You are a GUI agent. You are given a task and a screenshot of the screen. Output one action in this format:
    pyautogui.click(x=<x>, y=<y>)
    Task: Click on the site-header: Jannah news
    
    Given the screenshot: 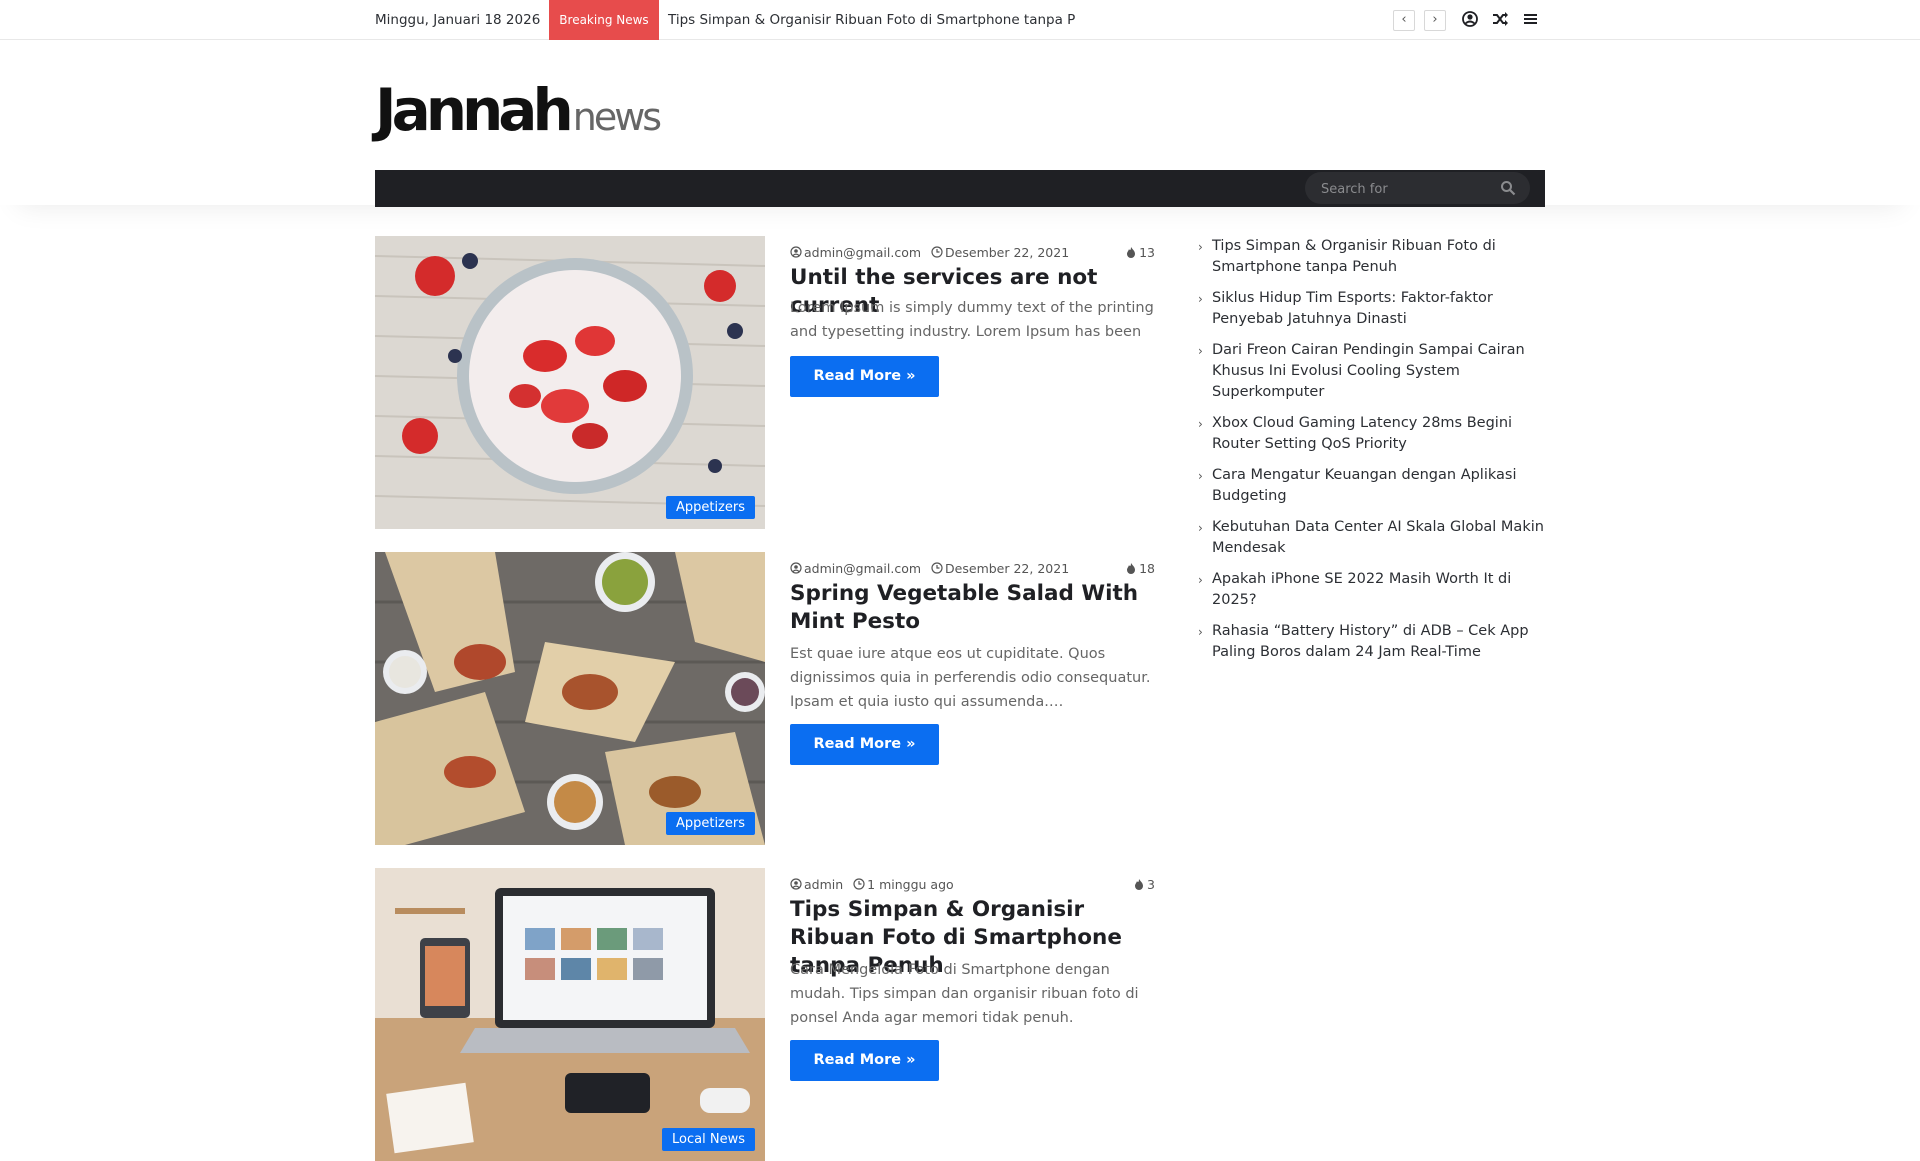 What is the action you would take?
    pyautogui.click(x=960, y=123)
    